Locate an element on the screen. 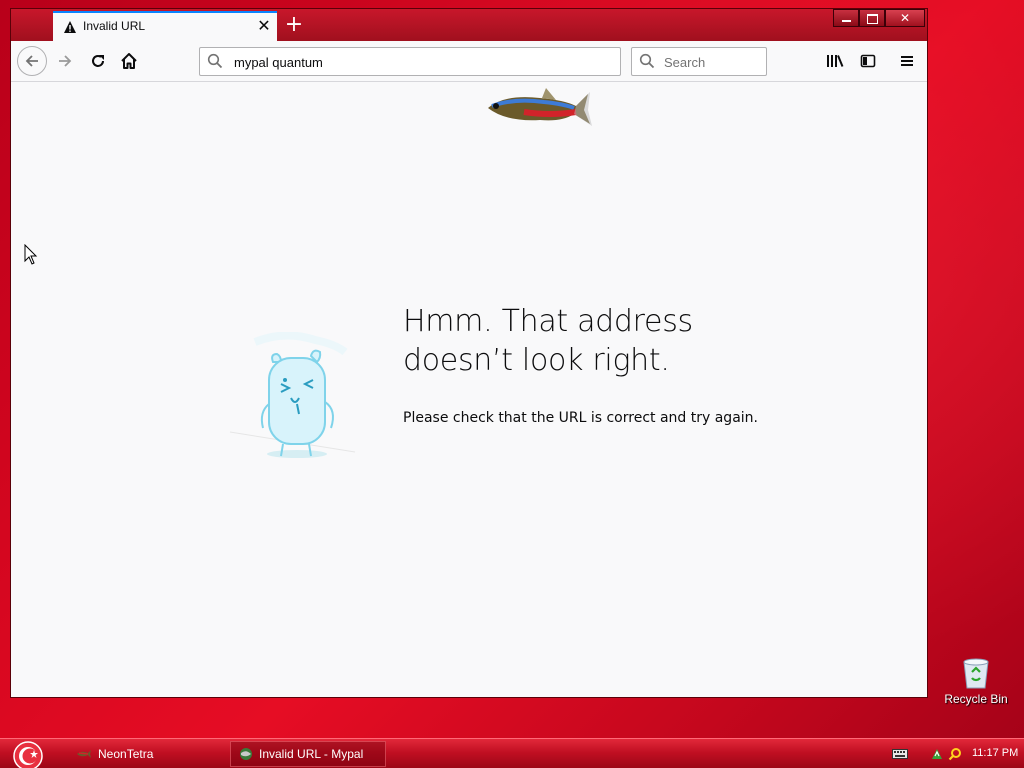 This screenshot has height=768, width=1024. network-icon is located at coordinates (937, 754).